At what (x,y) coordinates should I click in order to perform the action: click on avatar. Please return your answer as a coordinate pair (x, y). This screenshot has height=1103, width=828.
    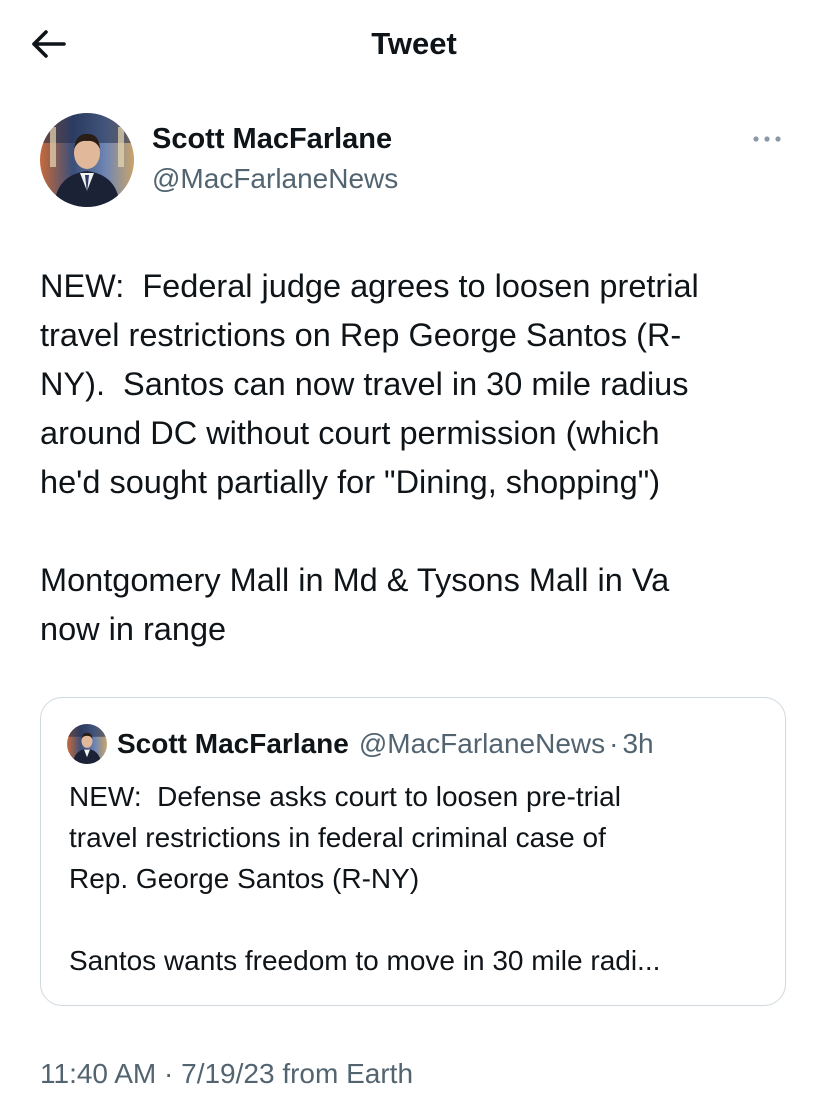
    Looking at the image, I should click on (87, 160).